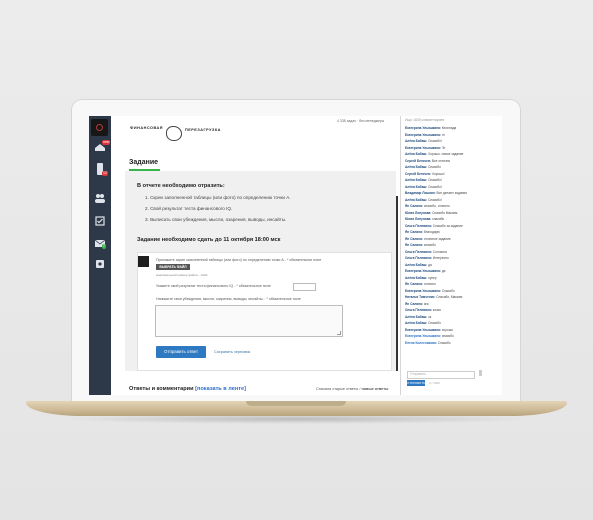  I want to click on list-item: 2. Свой результат теста финансового IQ., so click(189, 208).